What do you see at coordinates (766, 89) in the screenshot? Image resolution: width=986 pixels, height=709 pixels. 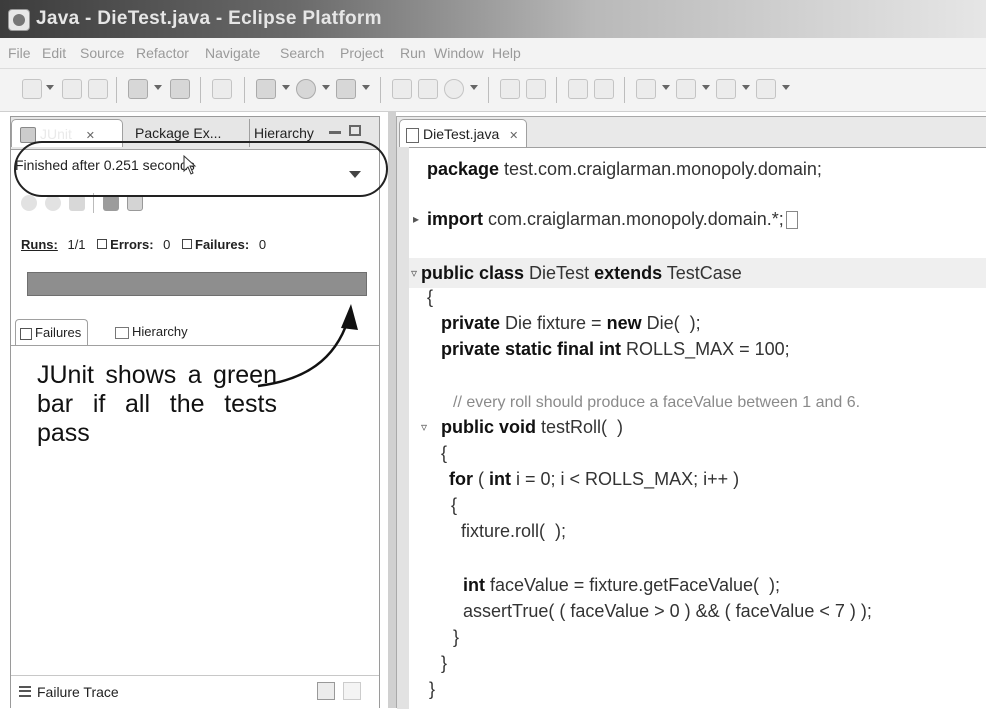 I see `forward-icon` at bounding box center [766, 89].